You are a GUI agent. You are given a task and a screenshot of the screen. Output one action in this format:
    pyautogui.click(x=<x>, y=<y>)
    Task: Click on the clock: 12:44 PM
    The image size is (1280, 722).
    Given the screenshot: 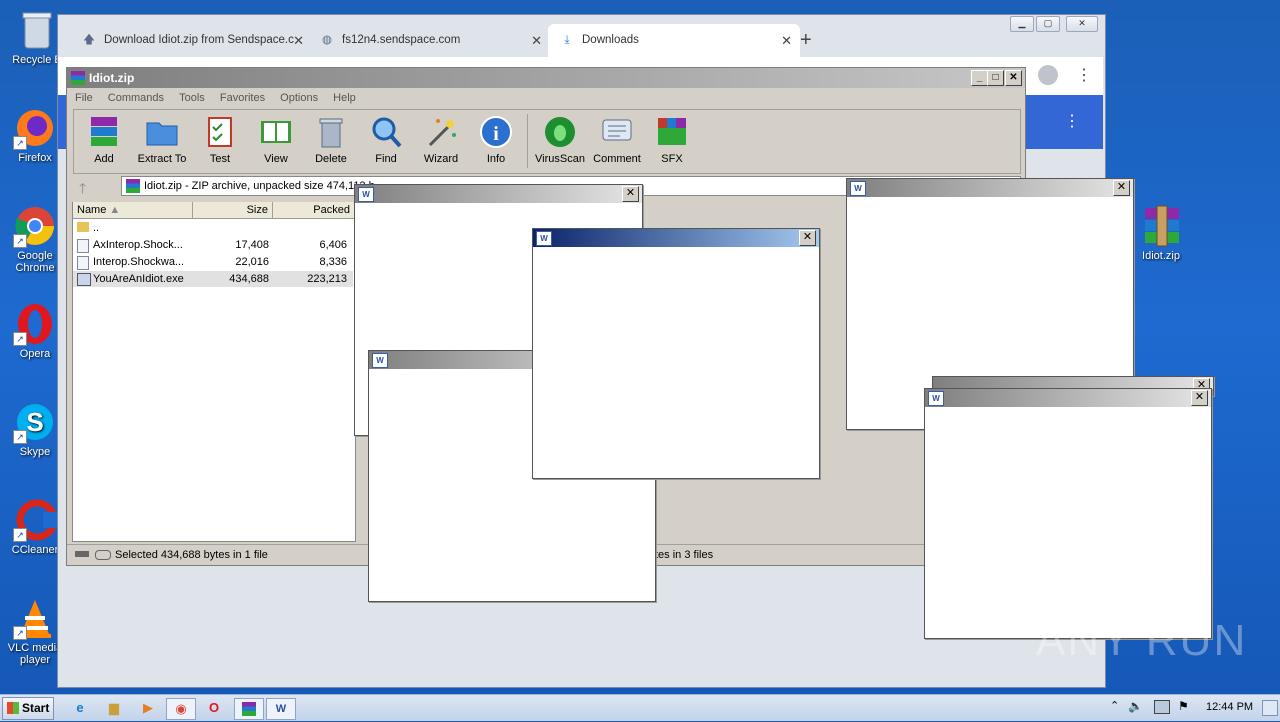 What is the action you would take?
    pyautogui.click(x=1229, y=707)
    